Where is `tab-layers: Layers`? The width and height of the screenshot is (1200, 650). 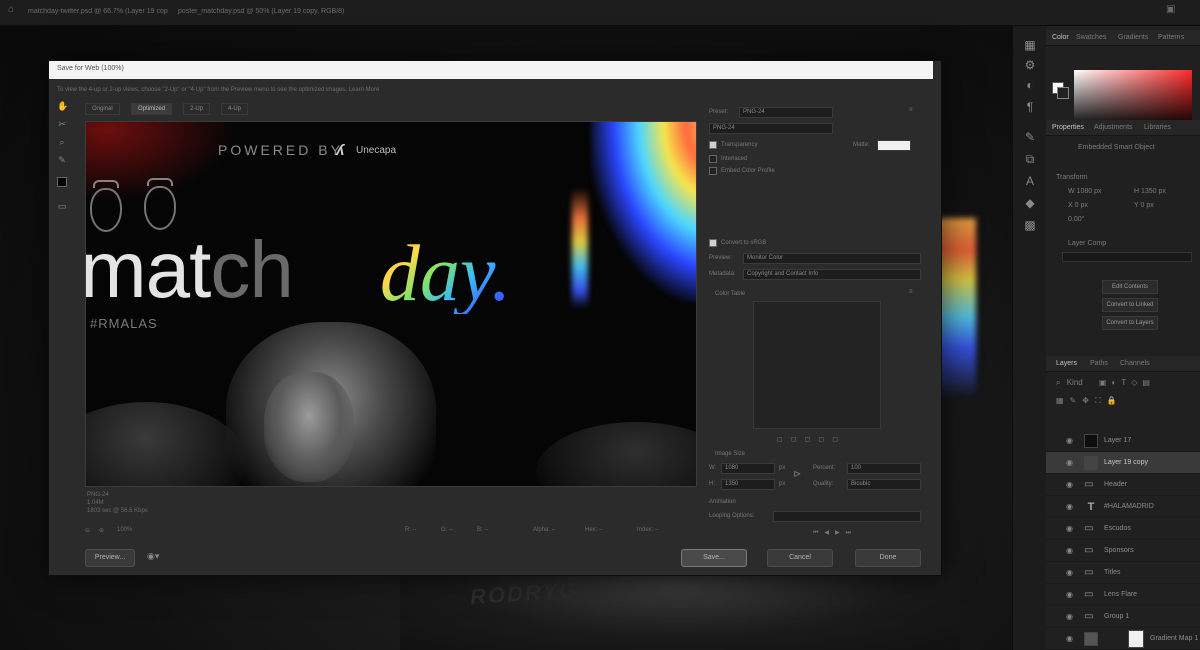 tab-layers: Layers is located at coordinates (1066, 363).